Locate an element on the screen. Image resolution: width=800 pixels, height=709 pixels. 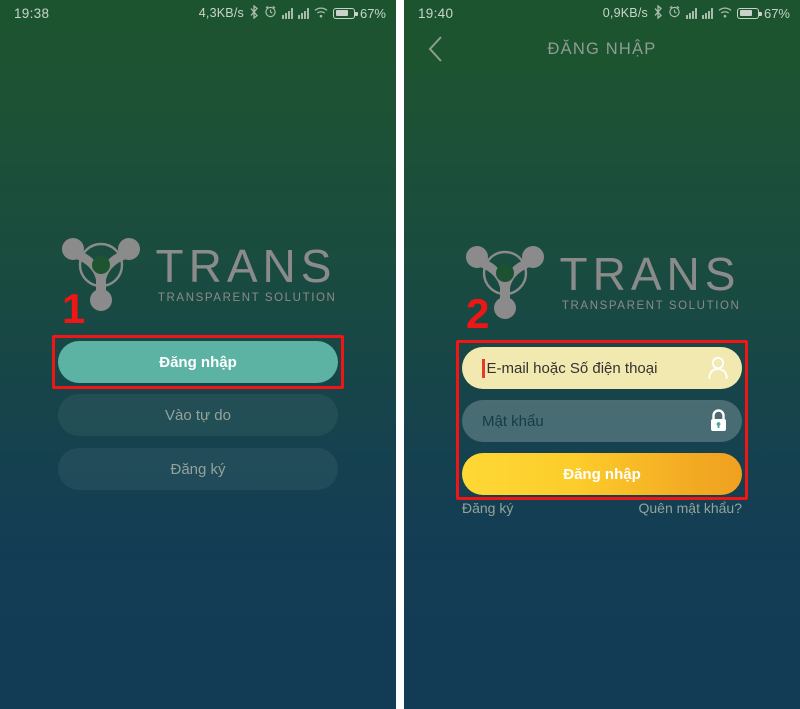
page-title: ĐĂNG NHẬP is located at coordinates (602, 48).